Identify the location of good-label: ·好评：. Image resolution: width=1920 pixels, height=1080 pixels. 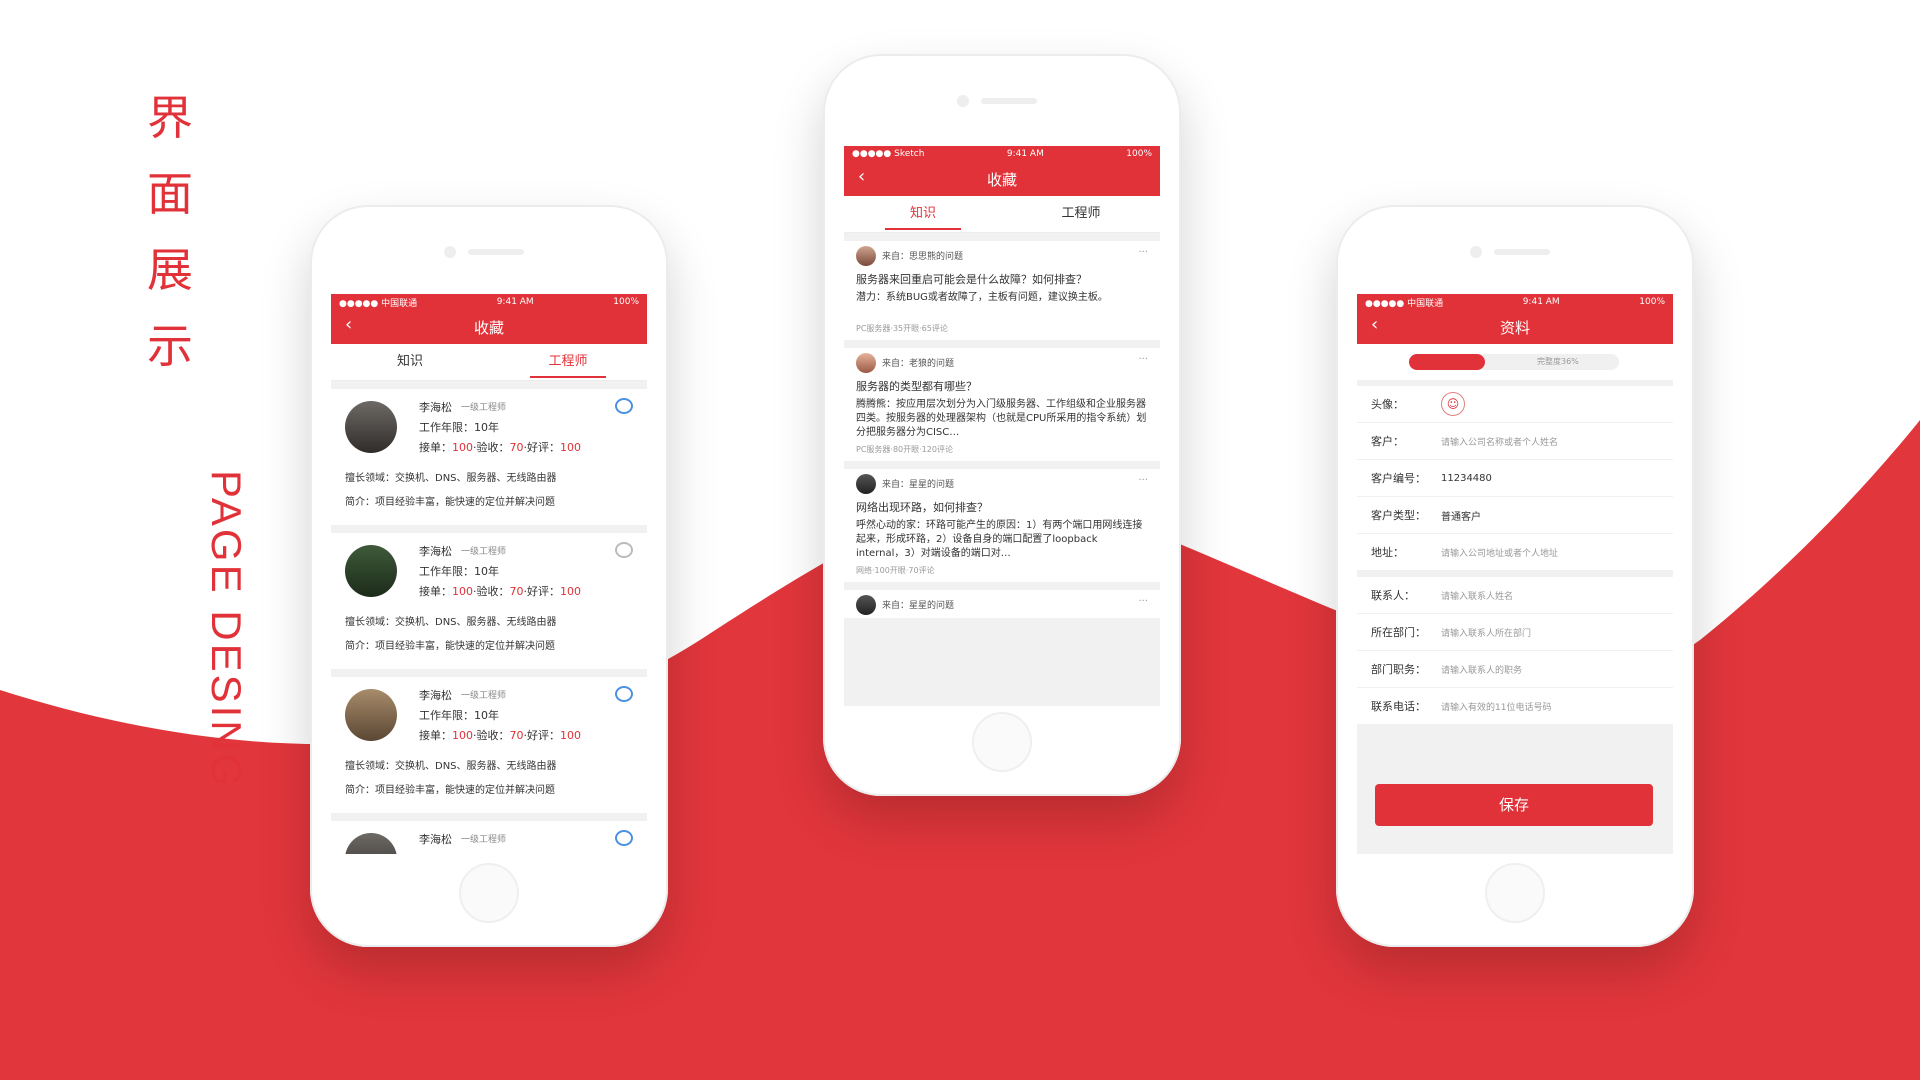
(542, 735).